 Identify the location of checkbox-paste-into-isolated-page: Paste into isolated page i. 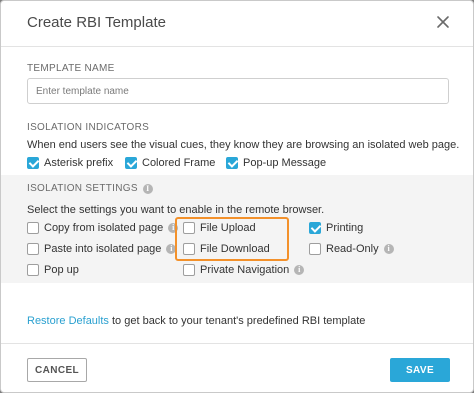
(102, 249).